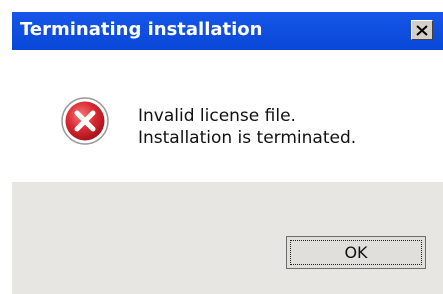  I want to click on title-bar: Terminating installation, so click(227, 31).